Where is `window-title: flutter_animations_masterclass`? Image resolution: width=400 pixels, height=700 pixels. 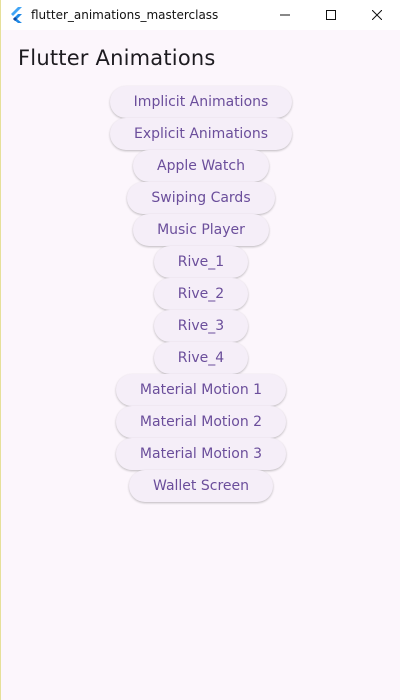
window-title: flutter_animations_masterclass is located at coordinates (125, 15).